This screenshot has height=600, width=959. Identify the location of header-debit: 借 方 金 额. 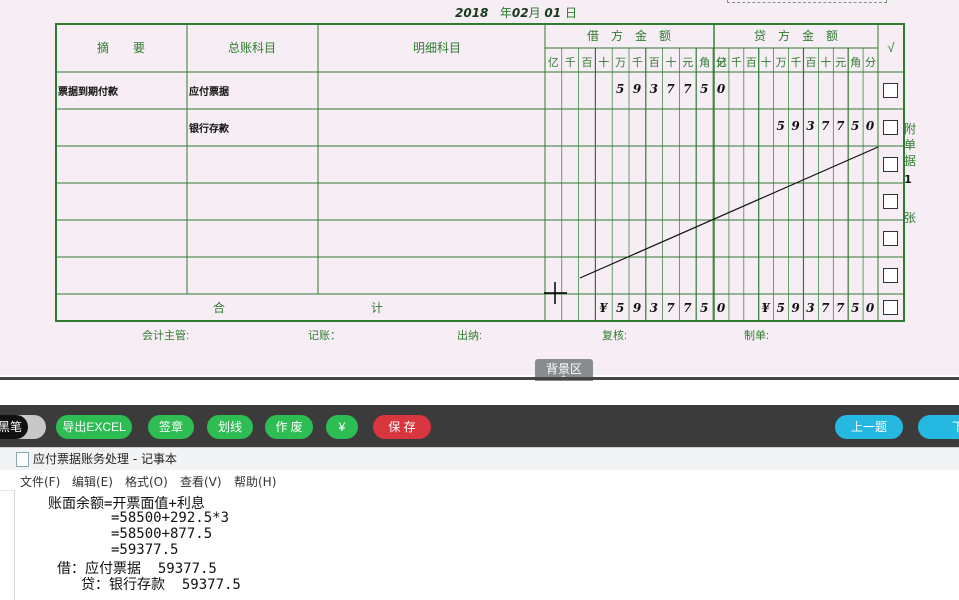
(629, 35).